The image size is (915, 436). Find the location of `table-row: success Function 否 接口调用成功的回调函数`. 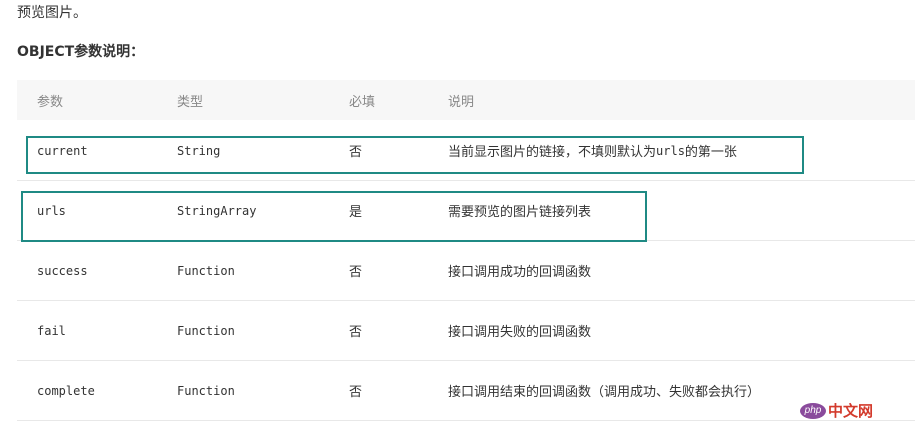

table-row: success Function 否 接口调用成功的回调函数 is located at coordinates (466, 271).